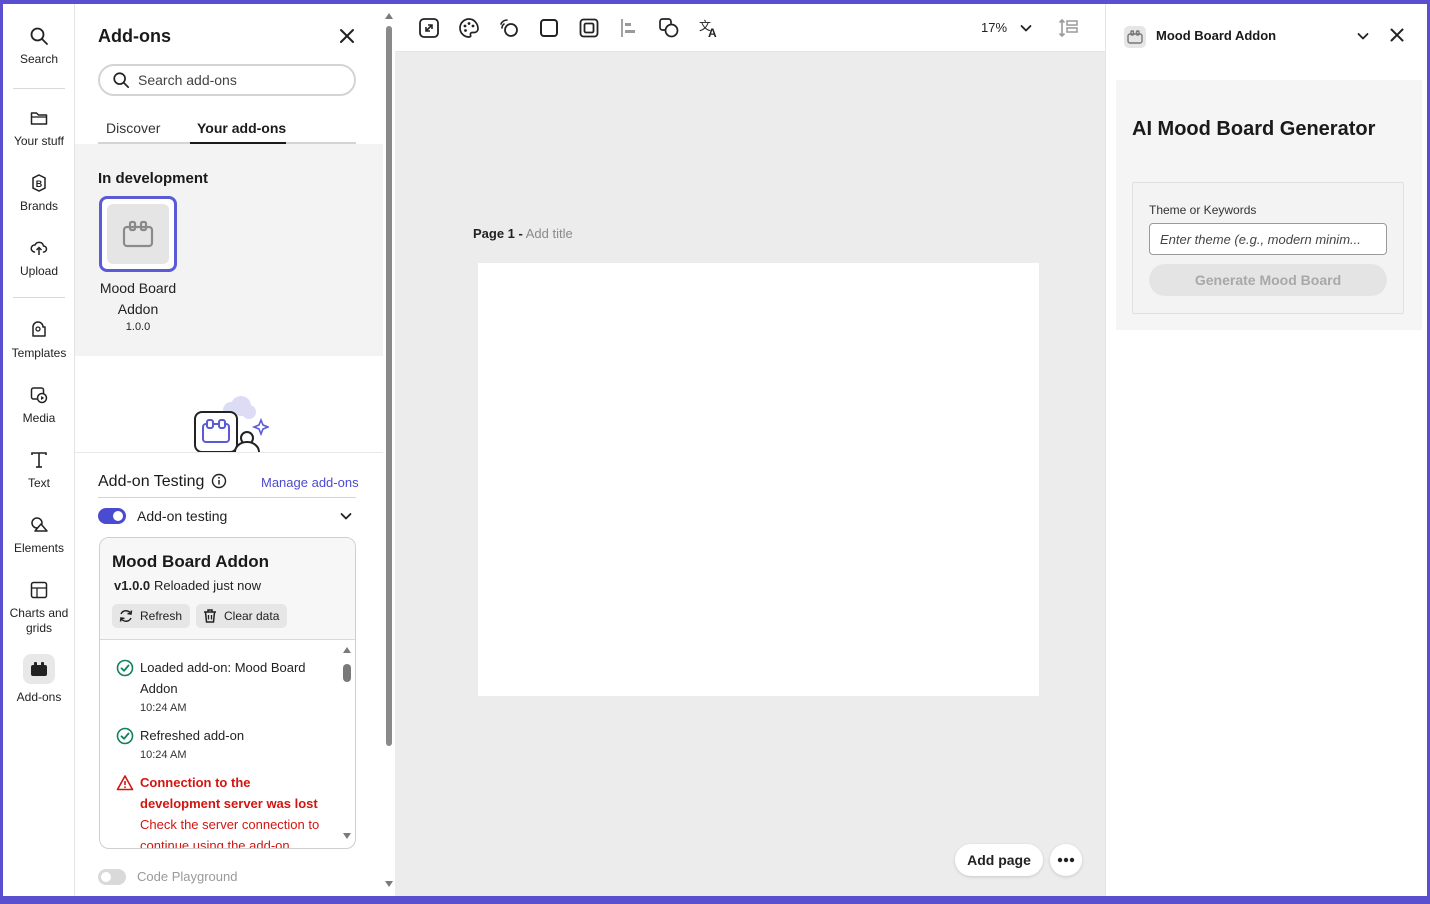 This screenshot has width=1430, height=904. What do you see at coordinates (39, 88) in the screenshot?
I see `rail-divider` at bounding box center [39, 88].